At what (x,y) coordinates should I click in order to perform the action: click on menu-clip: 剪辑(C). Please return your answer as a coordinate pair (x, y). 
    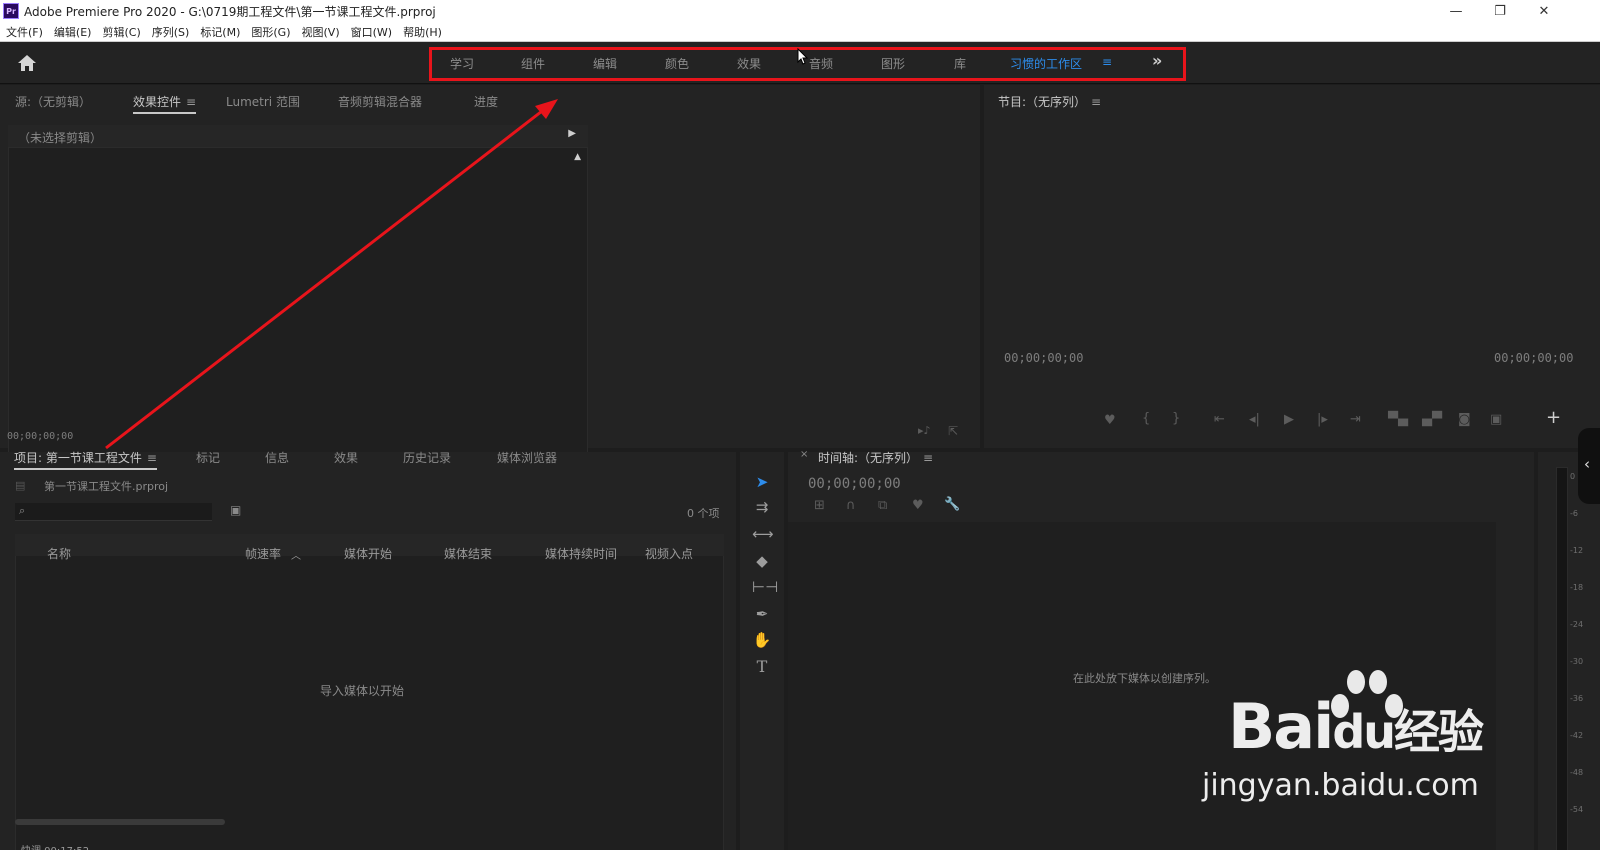
    Looking at the image, I should click on (121, 32).